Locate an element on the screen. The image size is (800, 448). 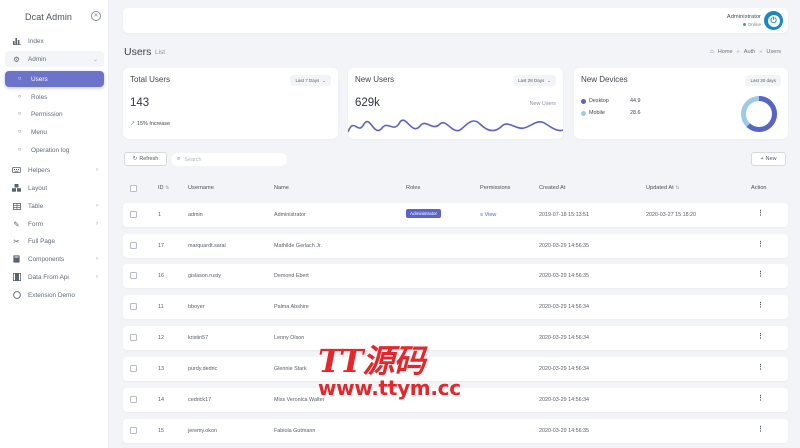
cell-id: 16 is located at coordinates (161, 276).